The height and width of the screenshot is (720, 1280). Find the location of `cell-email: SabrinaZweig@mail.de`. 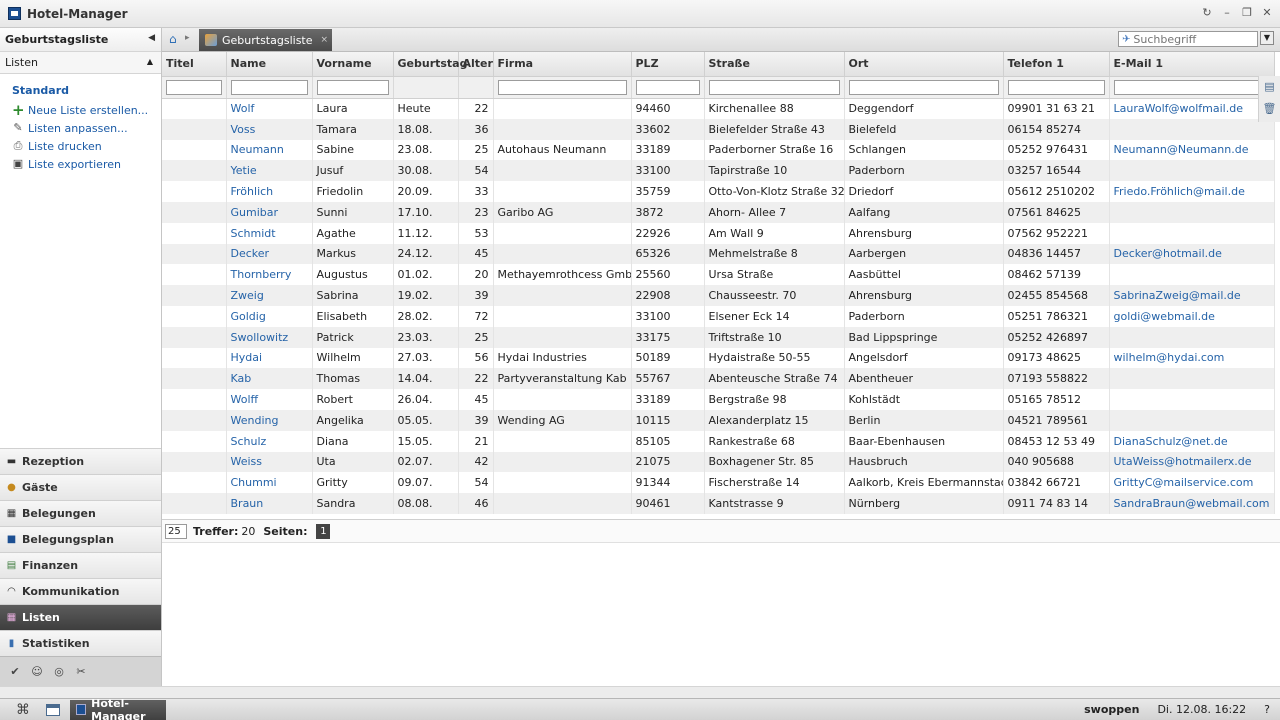

cell-email: SabrinaZweig@mail.de is located at coordinates (1192, 295).